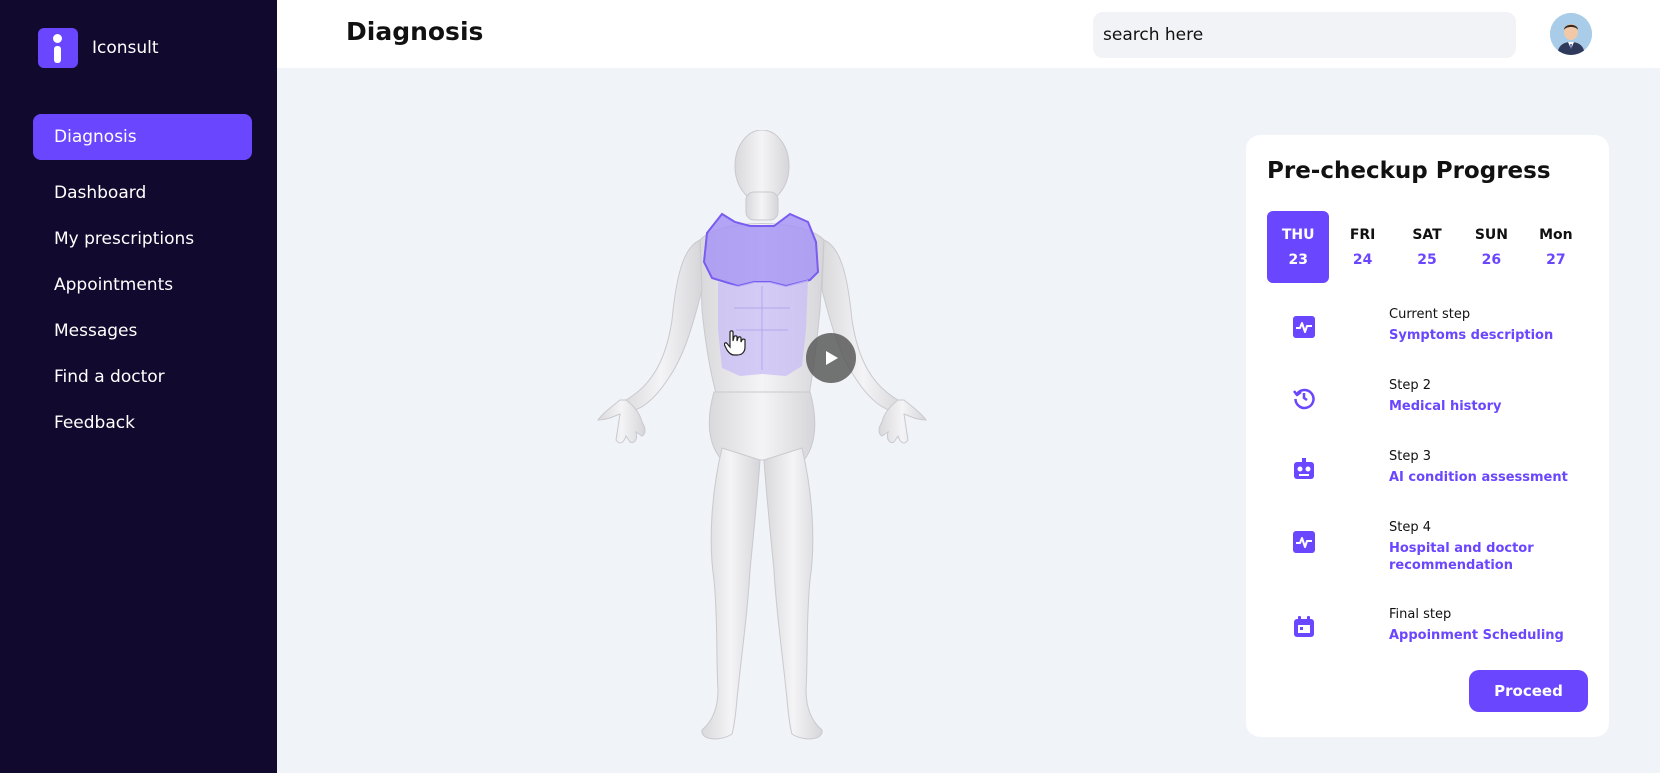 The height and width of the screenshot is (773, 1660). What do you see at coordinates (142, 137) in the screenshot?
I see `sidebar-item-diagnosis: Diagnosis` at bounding box center [142, 137].